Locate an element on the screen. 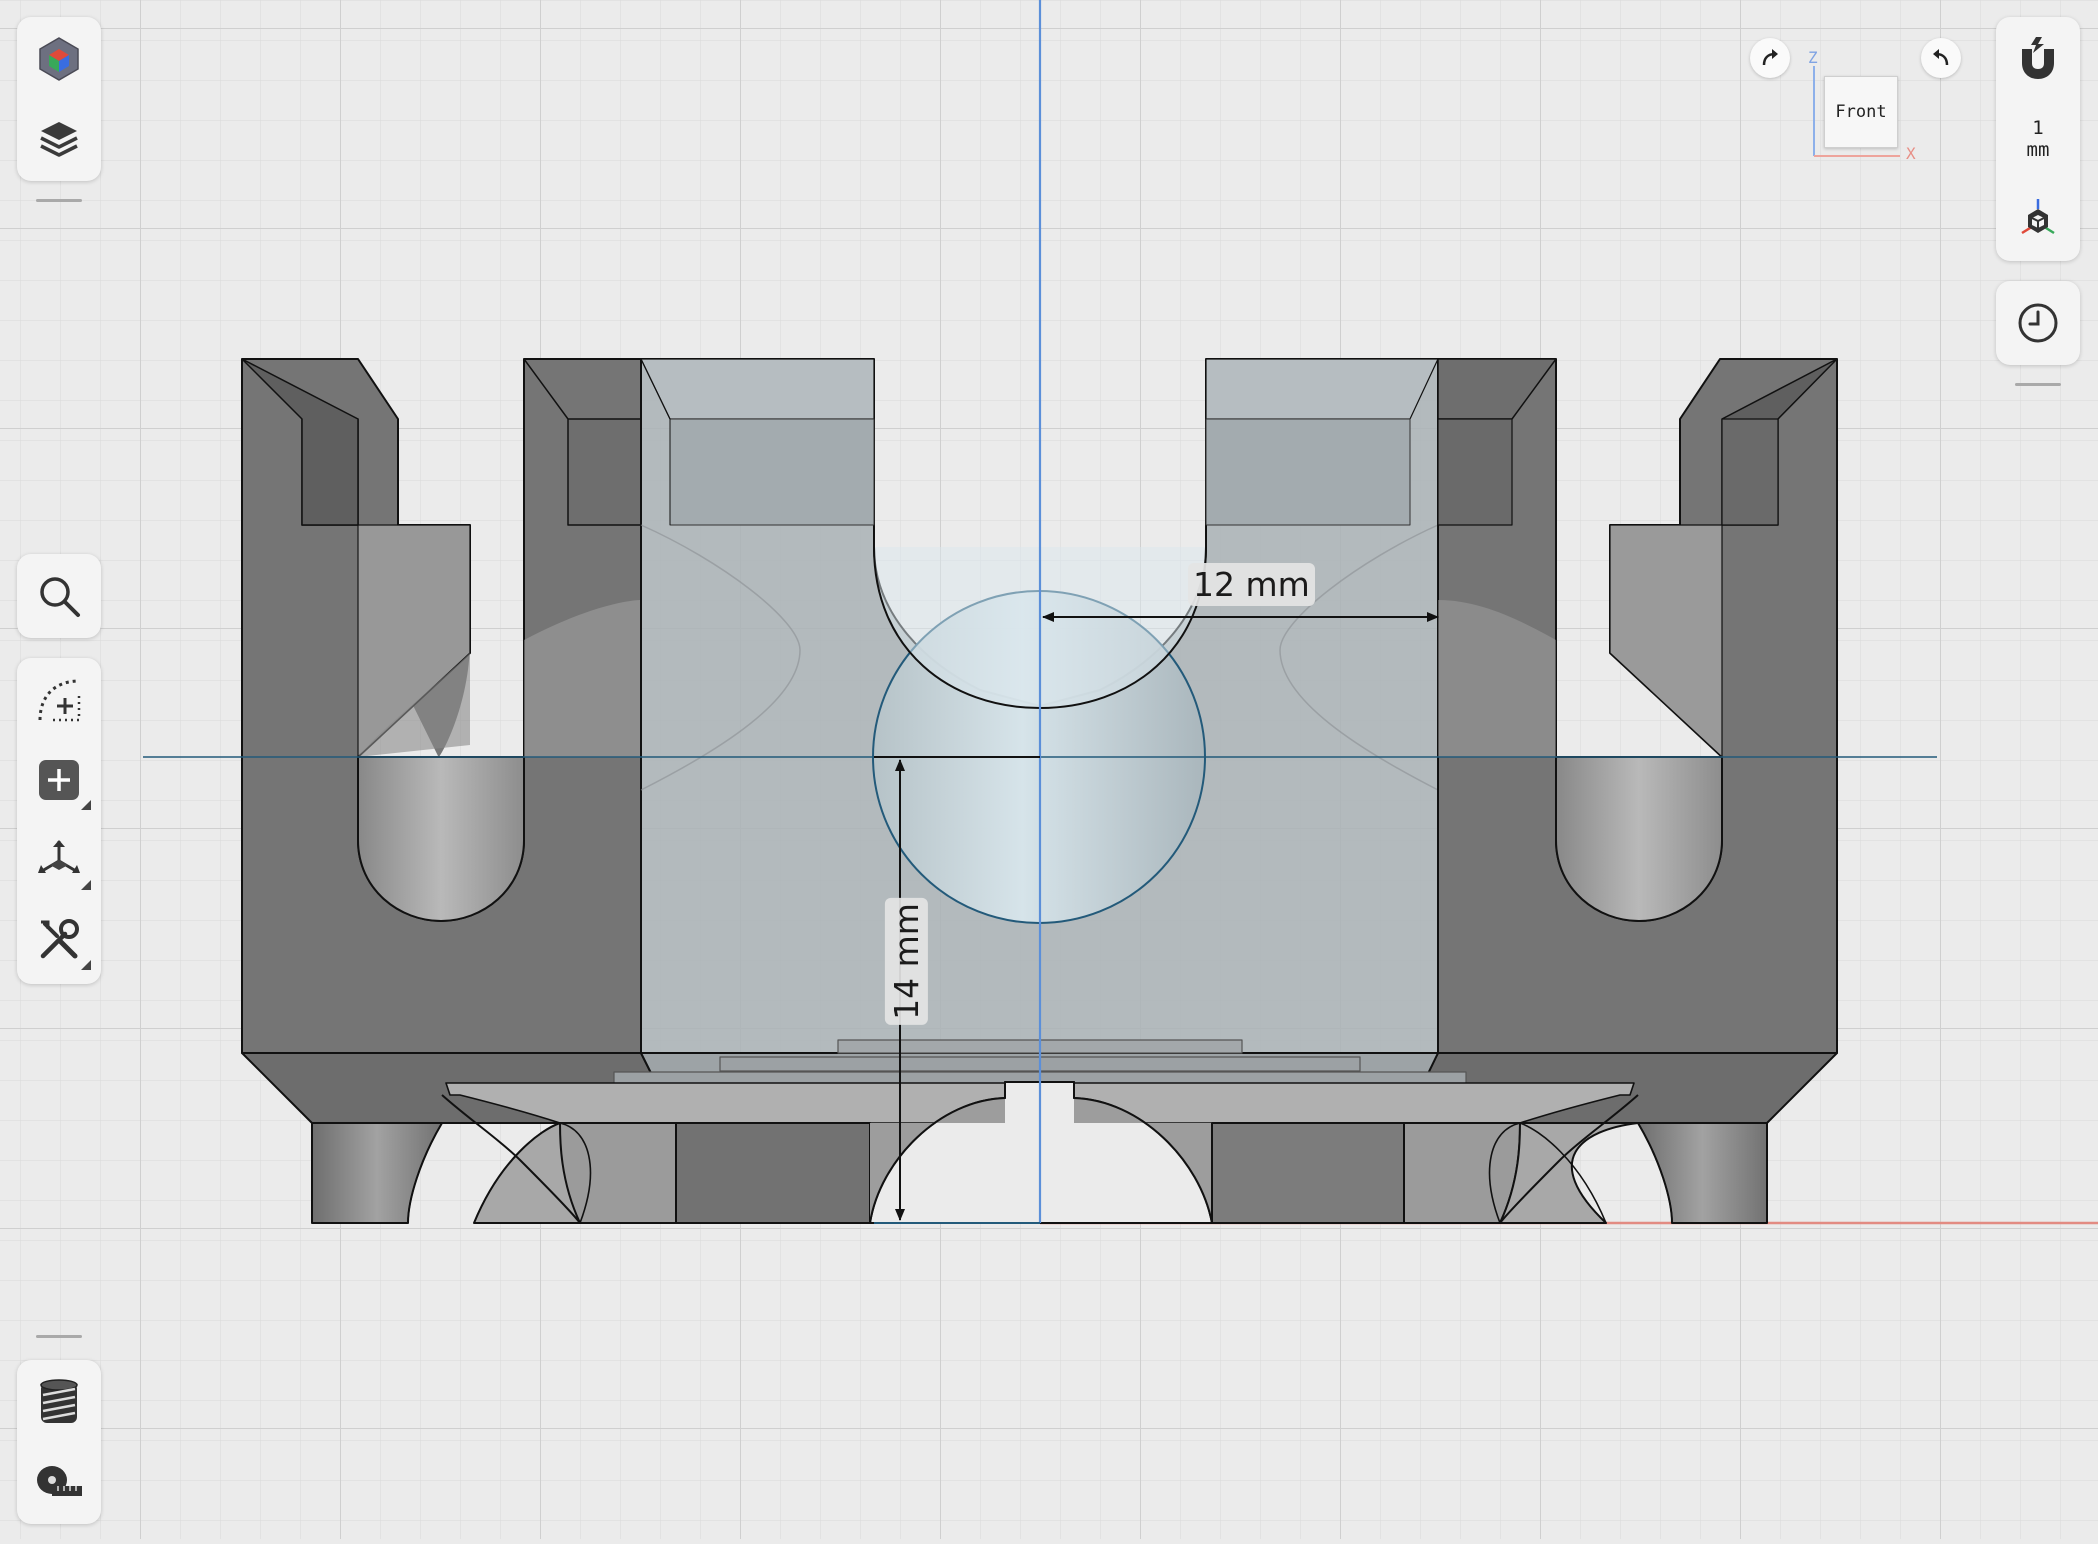 The image size is (2098, 1544). tools-icon is located at coordinates (59, 939).